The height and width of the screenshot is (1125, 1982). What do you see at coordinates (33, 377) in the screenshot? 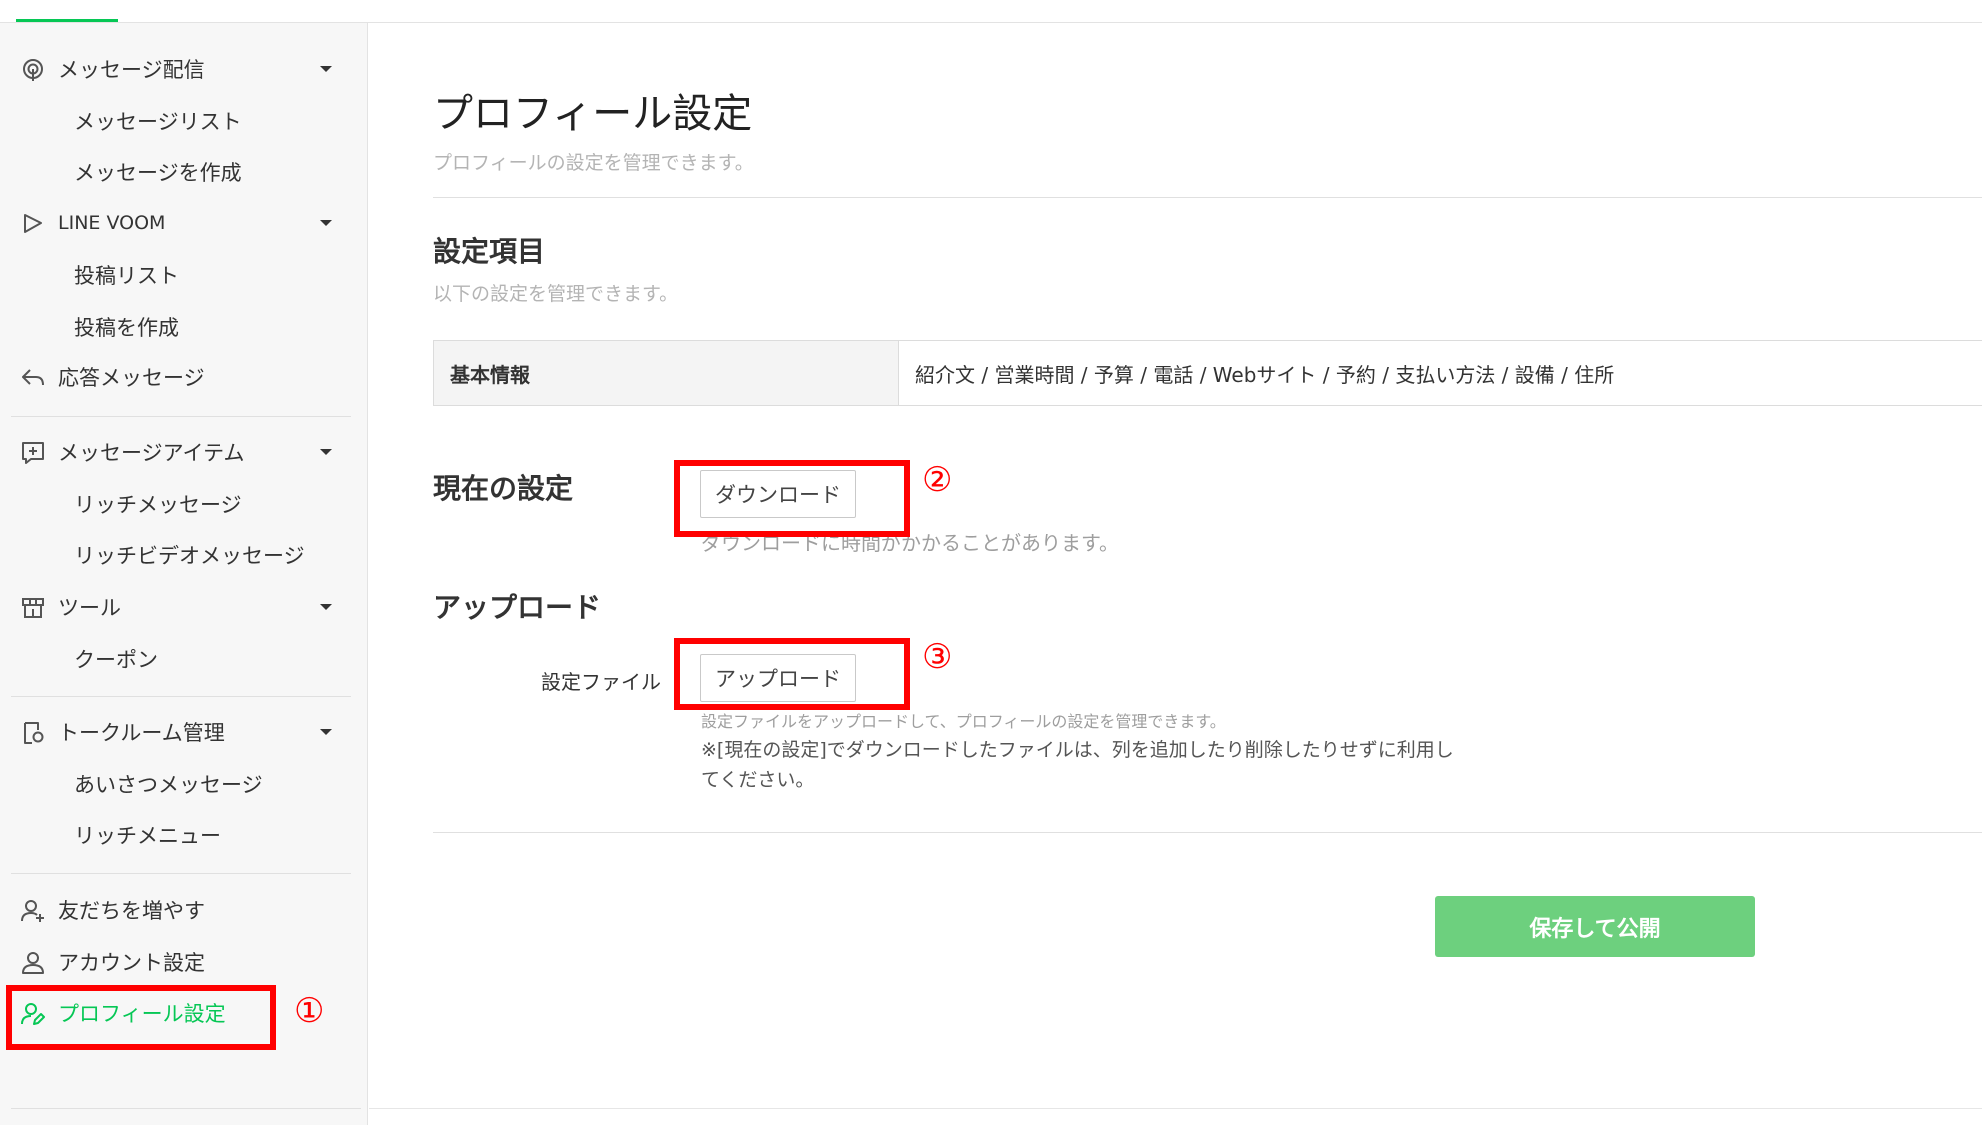
I see `reply-icon` at bounding box center [33, 377].